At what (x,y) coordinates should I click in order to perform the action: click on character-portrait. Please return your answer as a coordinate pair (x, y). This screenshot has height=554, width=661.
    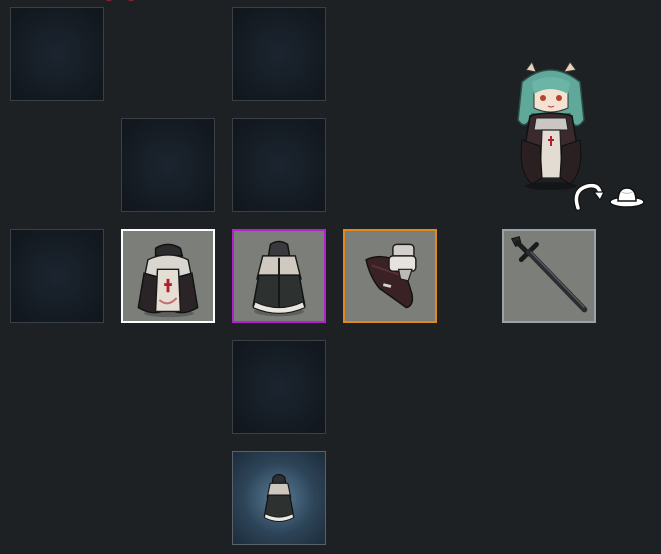
    Looking at the image, I should click on (551, 126).